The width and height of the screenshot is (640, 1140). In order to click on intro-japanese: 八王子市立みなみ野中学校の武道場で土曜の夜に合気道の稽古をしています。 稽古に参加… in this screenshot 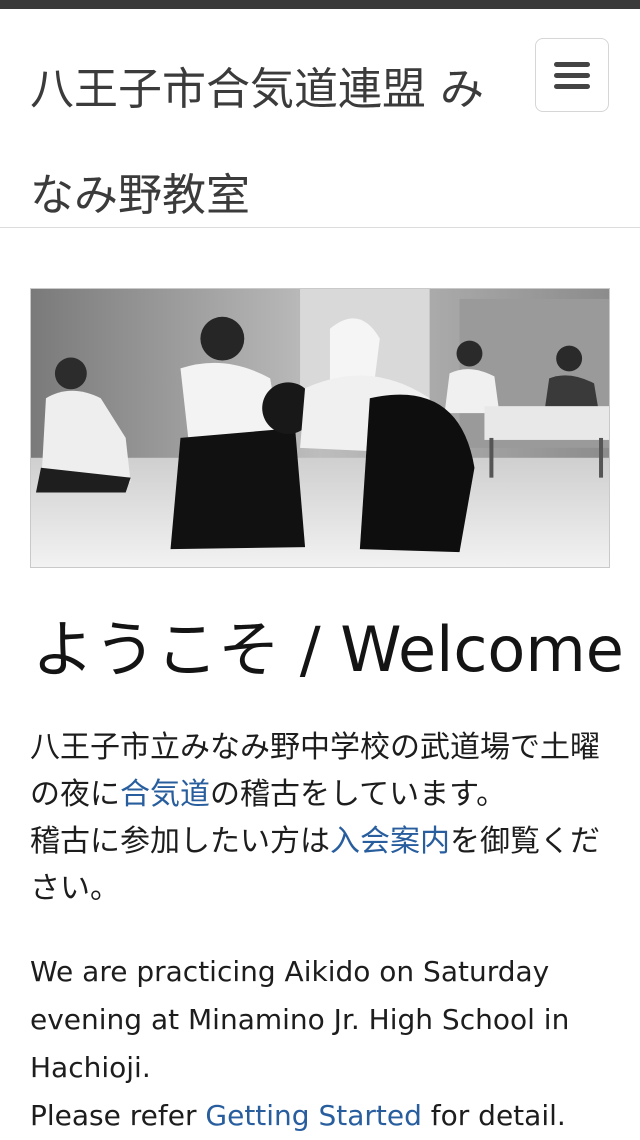, I will do `click(320, 818)`.